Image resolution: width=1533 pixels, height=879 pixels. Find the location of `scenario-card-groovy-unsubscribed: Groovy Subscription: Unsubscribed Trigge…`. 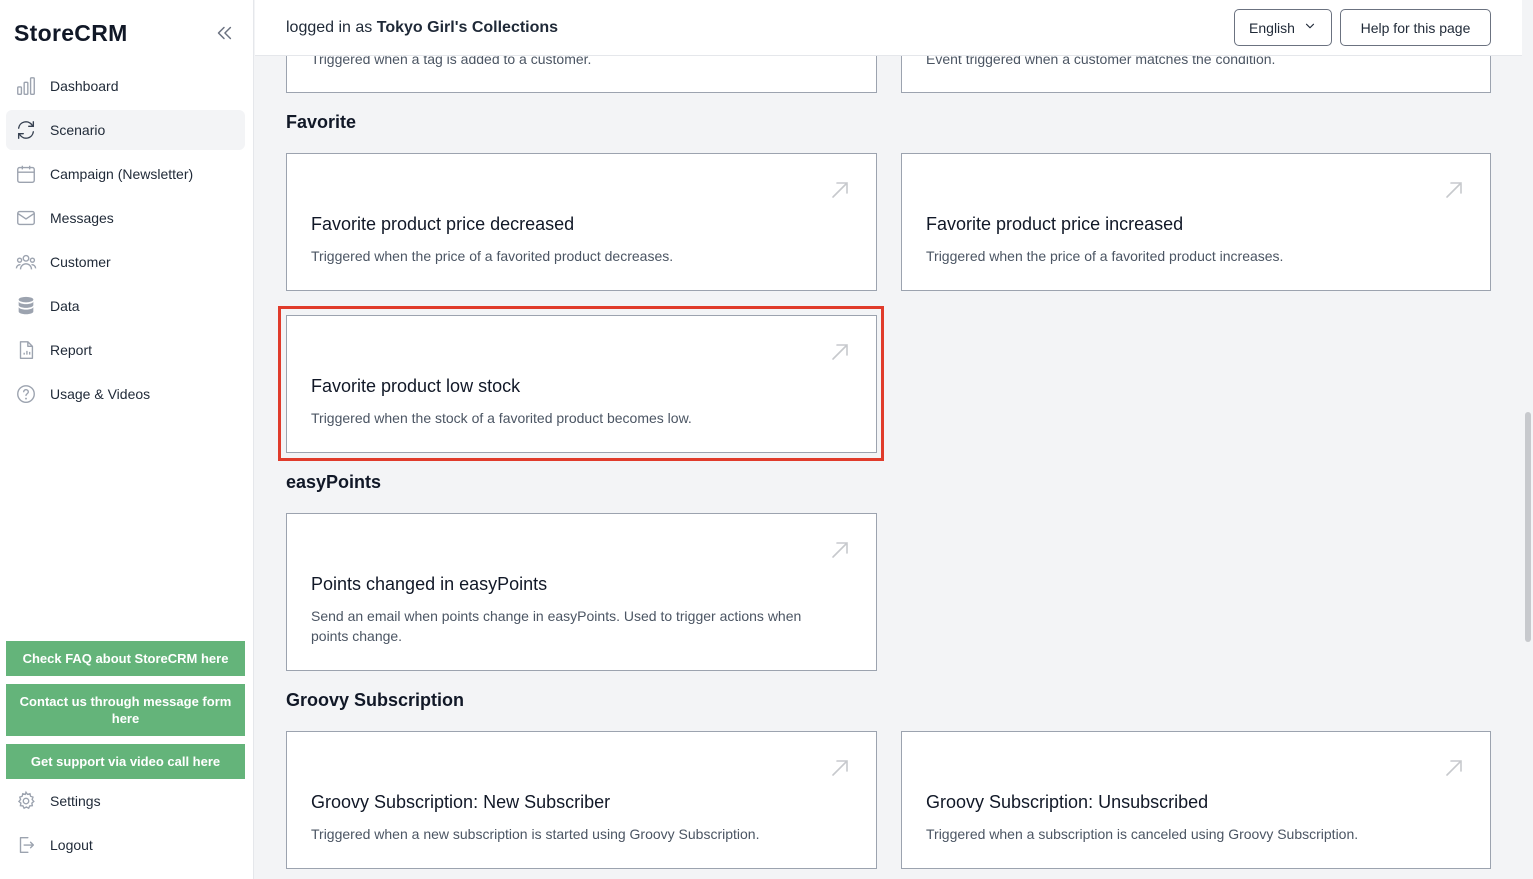

scenario-card-groovy-unsubscribed: Groovy Subscription: Unsubscribed Trigge… is located at coordinates (1196, 800).